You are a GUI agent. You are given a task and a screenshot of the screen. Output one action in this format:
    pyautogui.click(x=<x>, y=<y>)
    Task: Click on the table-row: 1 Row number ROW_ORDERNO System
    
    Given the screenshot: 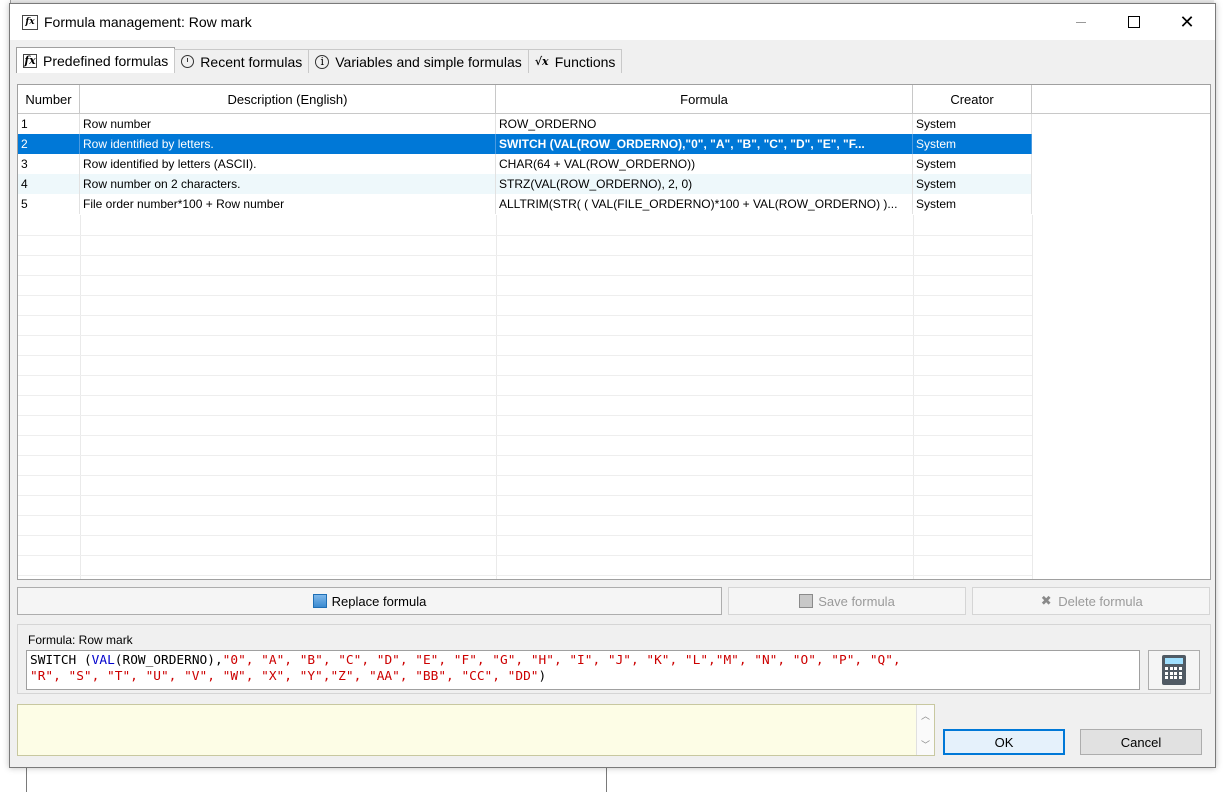 What is the action you would take?
    pyautogui.click(x=525, y=124)
    